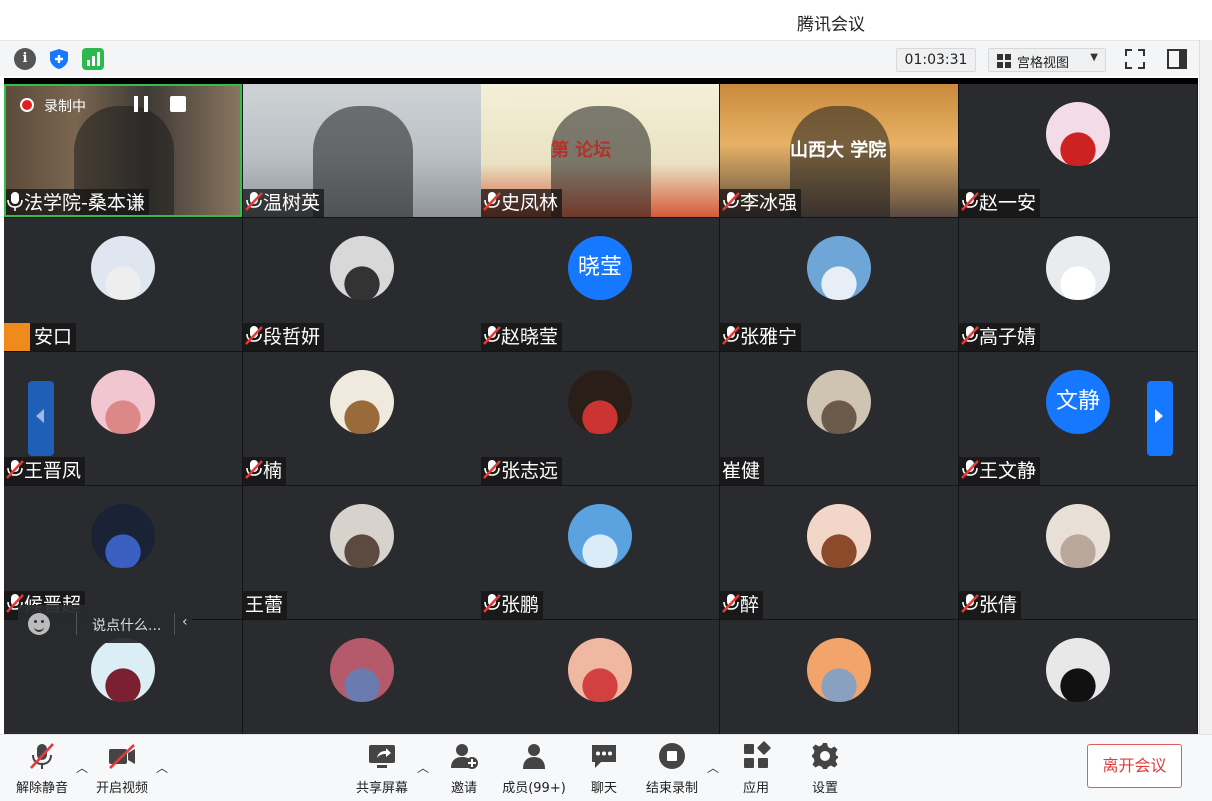 The image size is (1212, 801). What do you see at coordinates (600, 268) in the screenshot?
I see `avatar: 晓莹` at bounding box center [600, 268].